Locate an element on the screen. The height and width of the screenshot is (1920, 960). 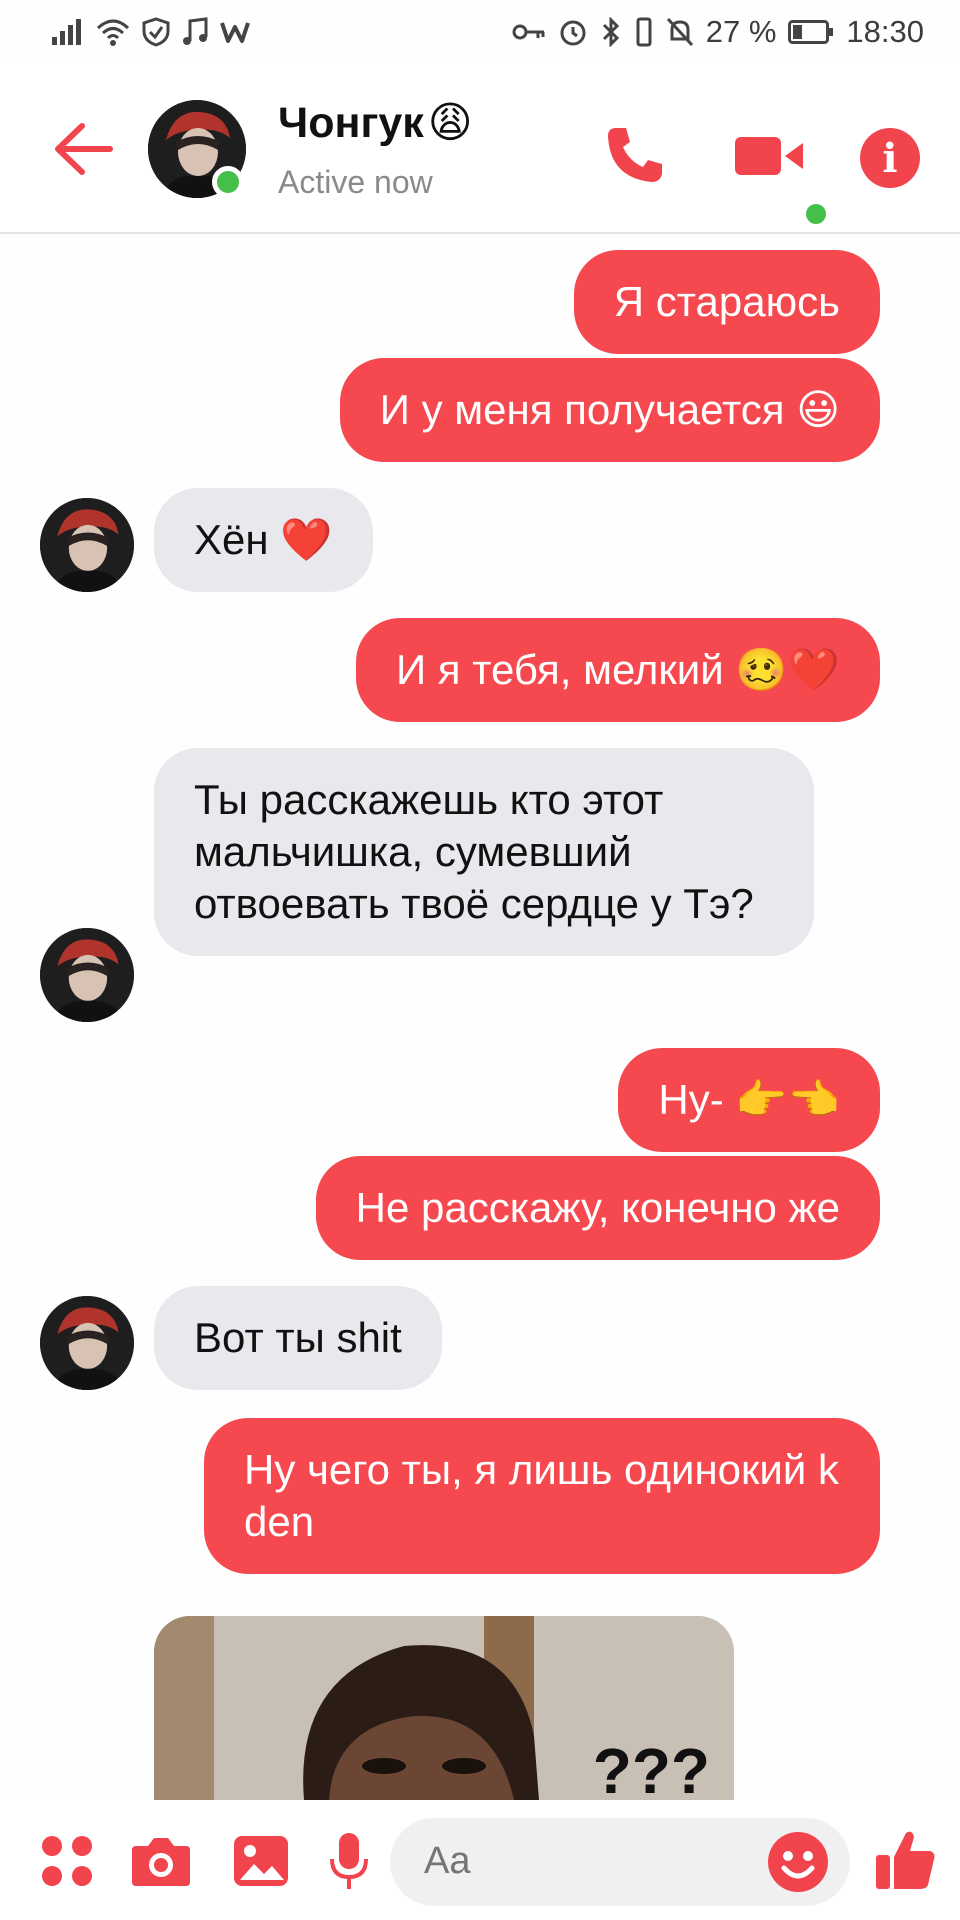
camera-icon is located at coordinates (161, 1861).